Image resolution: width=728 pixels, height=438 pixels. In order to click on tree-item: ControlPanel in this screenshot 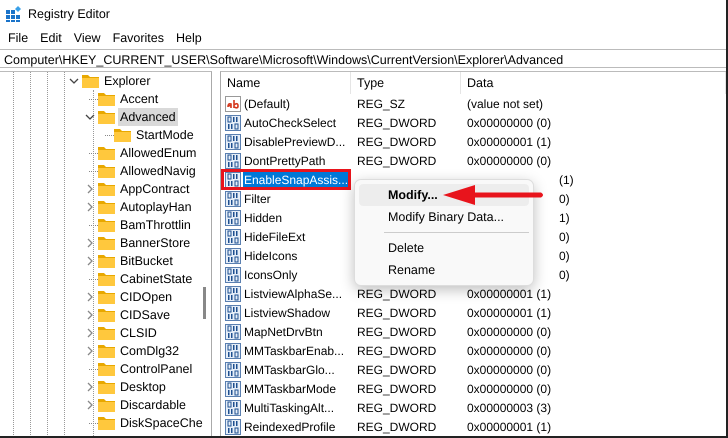, I will do `click(156, 369)`.